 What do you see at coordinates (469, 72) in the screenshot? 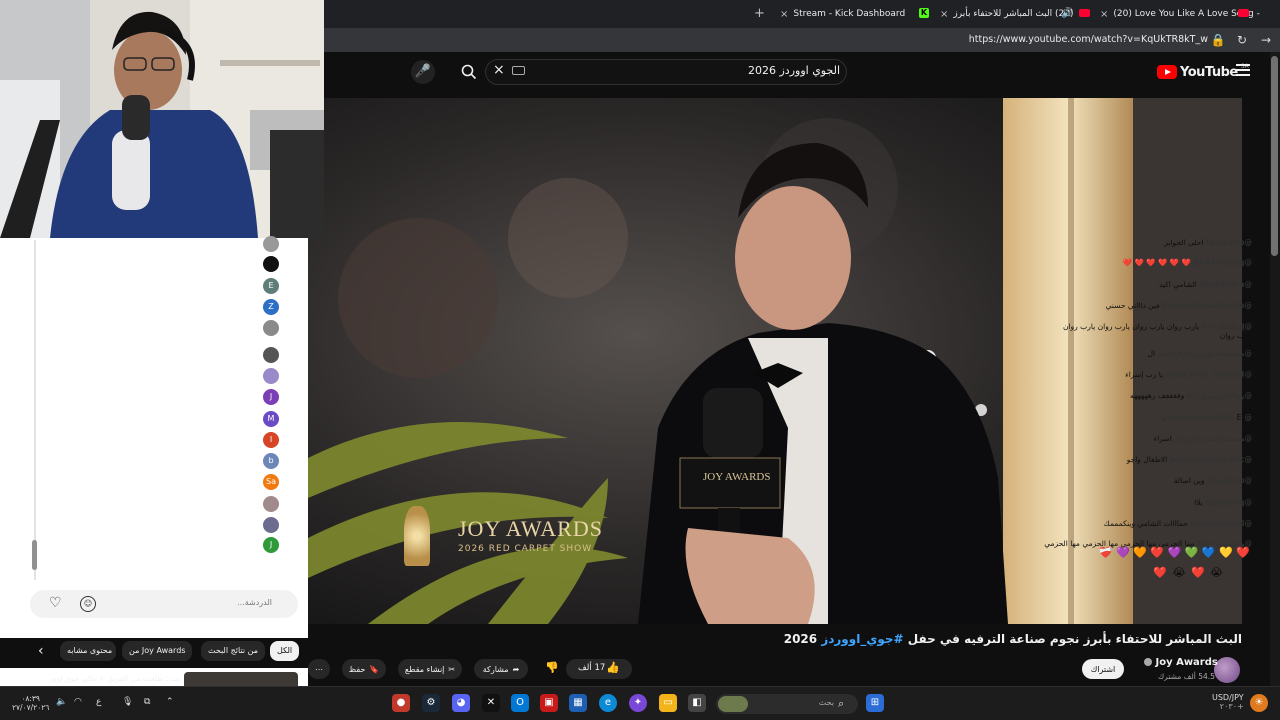
I see `search-icon` at bounding box center [469, 72].